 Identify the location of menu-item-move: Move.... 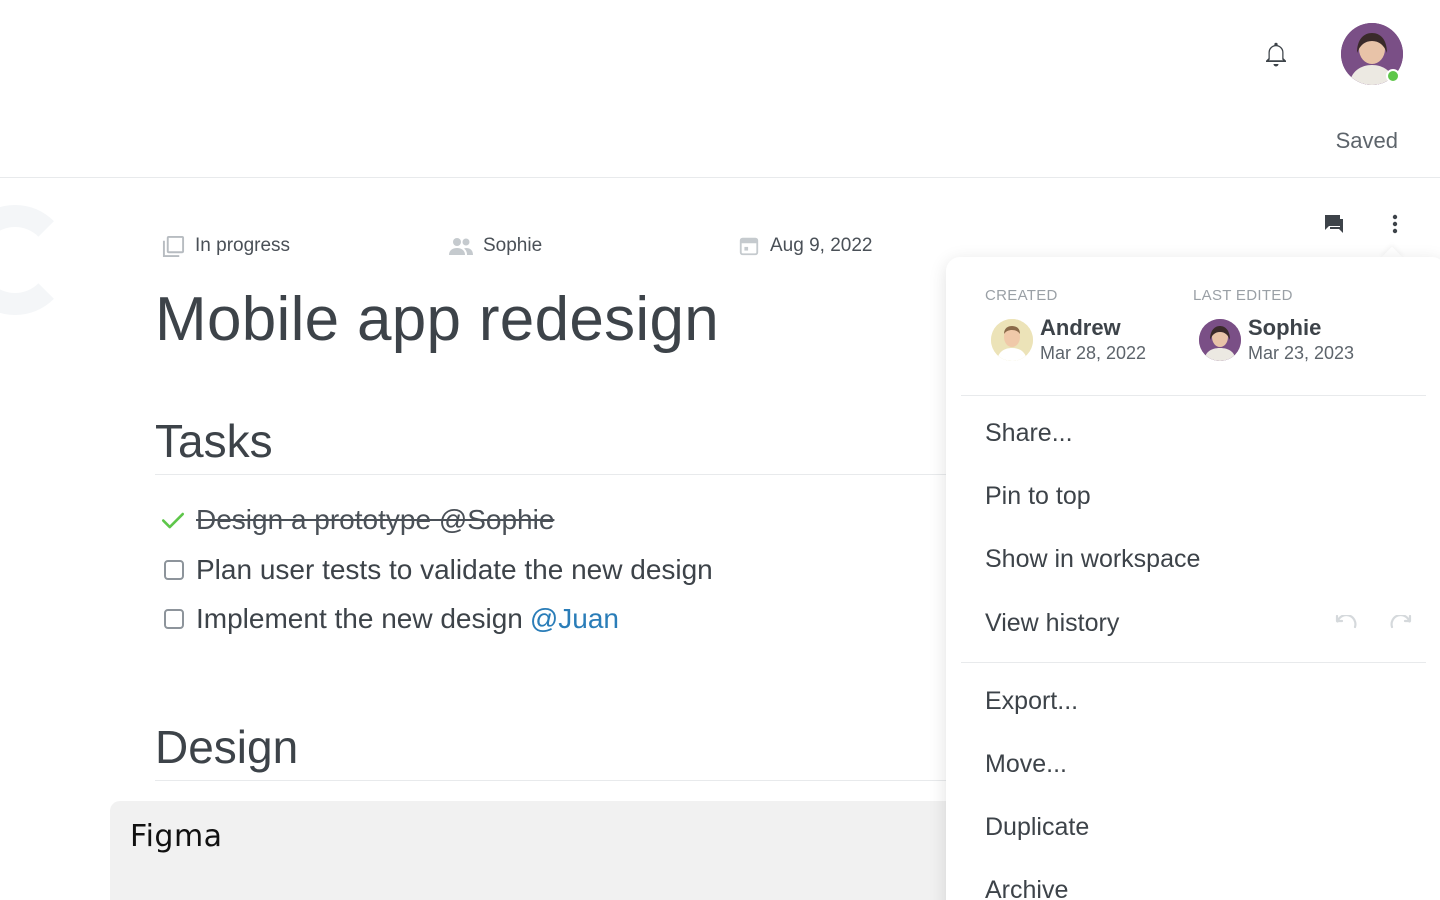
(1026, 764).